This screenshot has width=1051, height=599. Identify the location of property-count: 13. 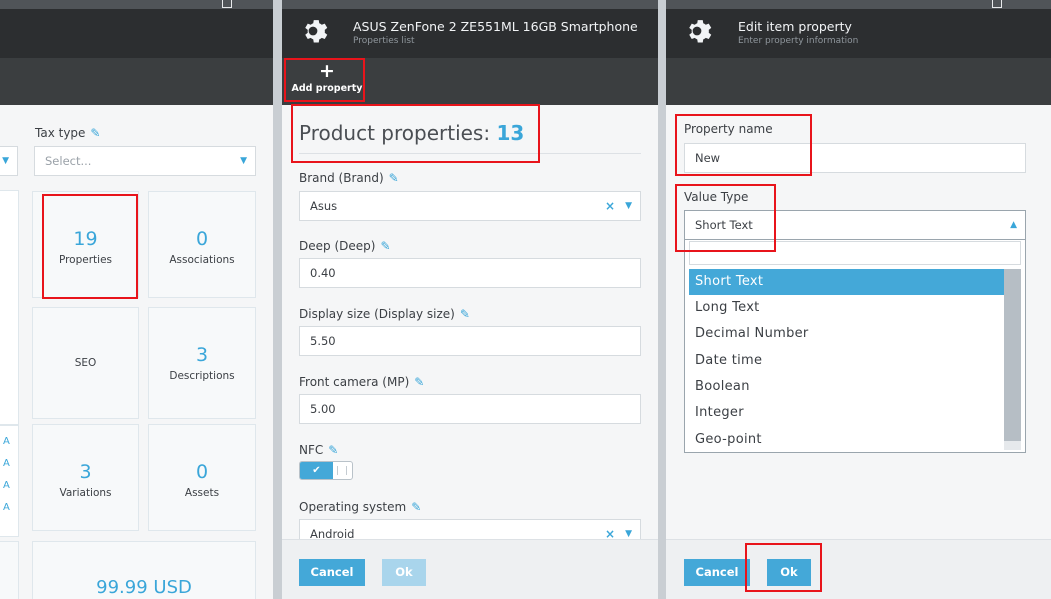
(510, 133).